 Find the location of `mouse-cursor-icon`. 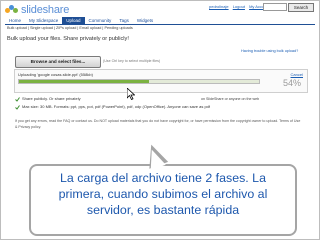

mouse-cursor-icon is located at coordinates (131, 96).